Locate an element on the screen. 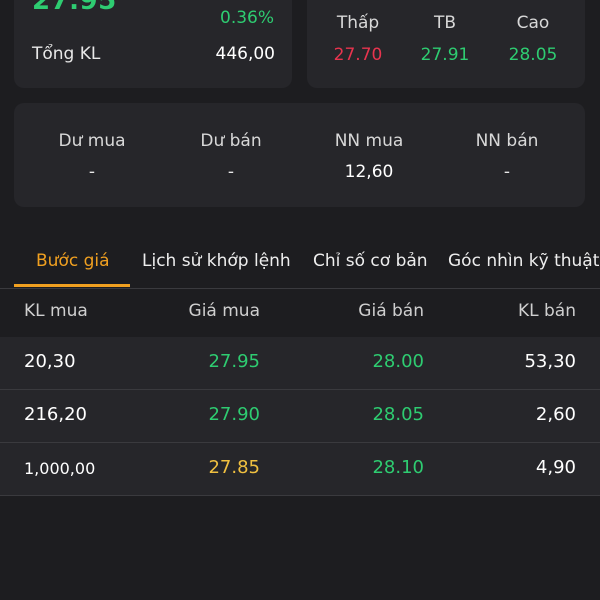 This screenshot has width=600, height=600. header-bid-volume: KL mua is located at coordinates (56, 311).